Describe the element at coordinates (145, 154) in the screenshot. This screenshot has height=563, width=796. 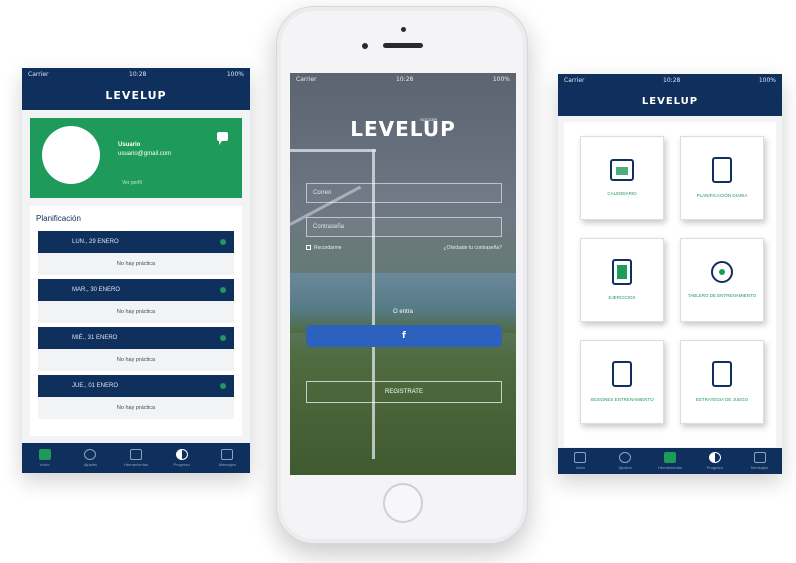
I see `profile-email: usuario@gmail.com` at that location.